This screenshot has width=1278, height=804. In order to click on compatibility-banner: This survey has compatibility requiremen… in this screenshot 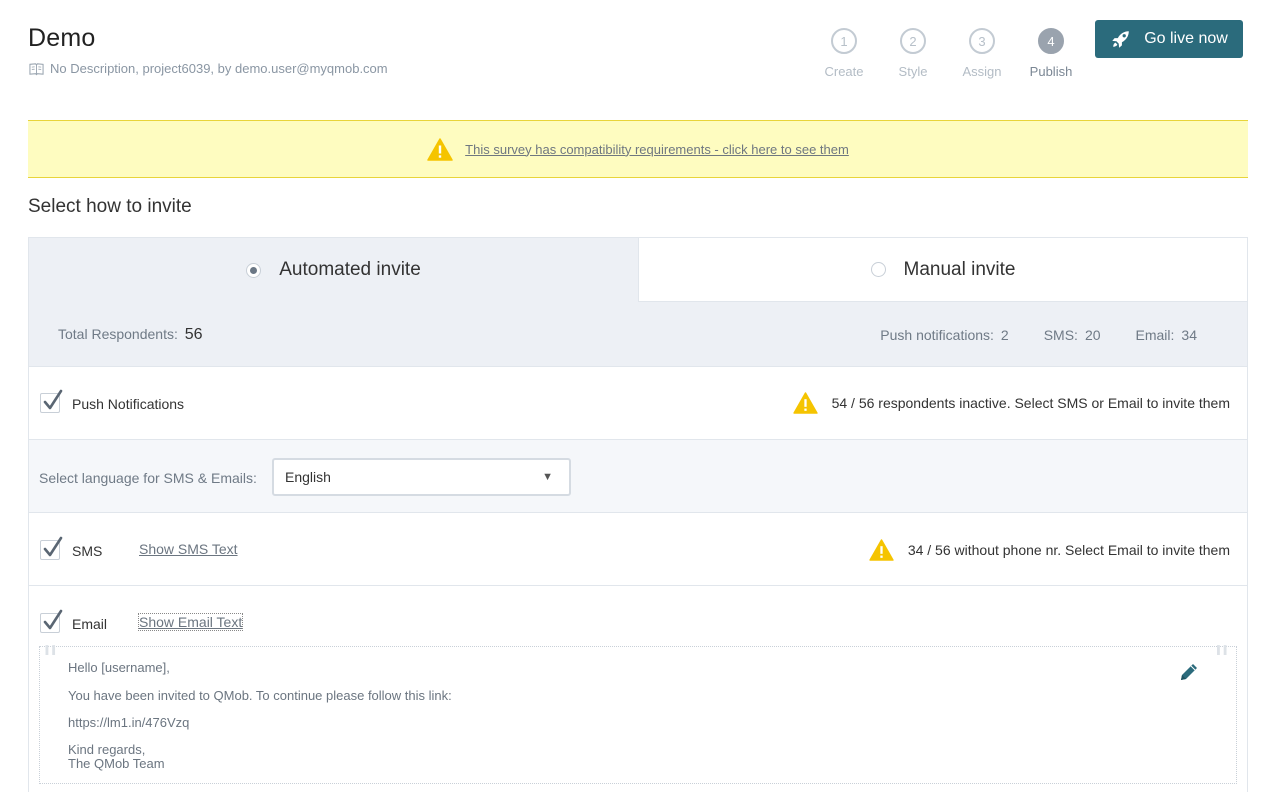, I will do `click(638, 149)`.